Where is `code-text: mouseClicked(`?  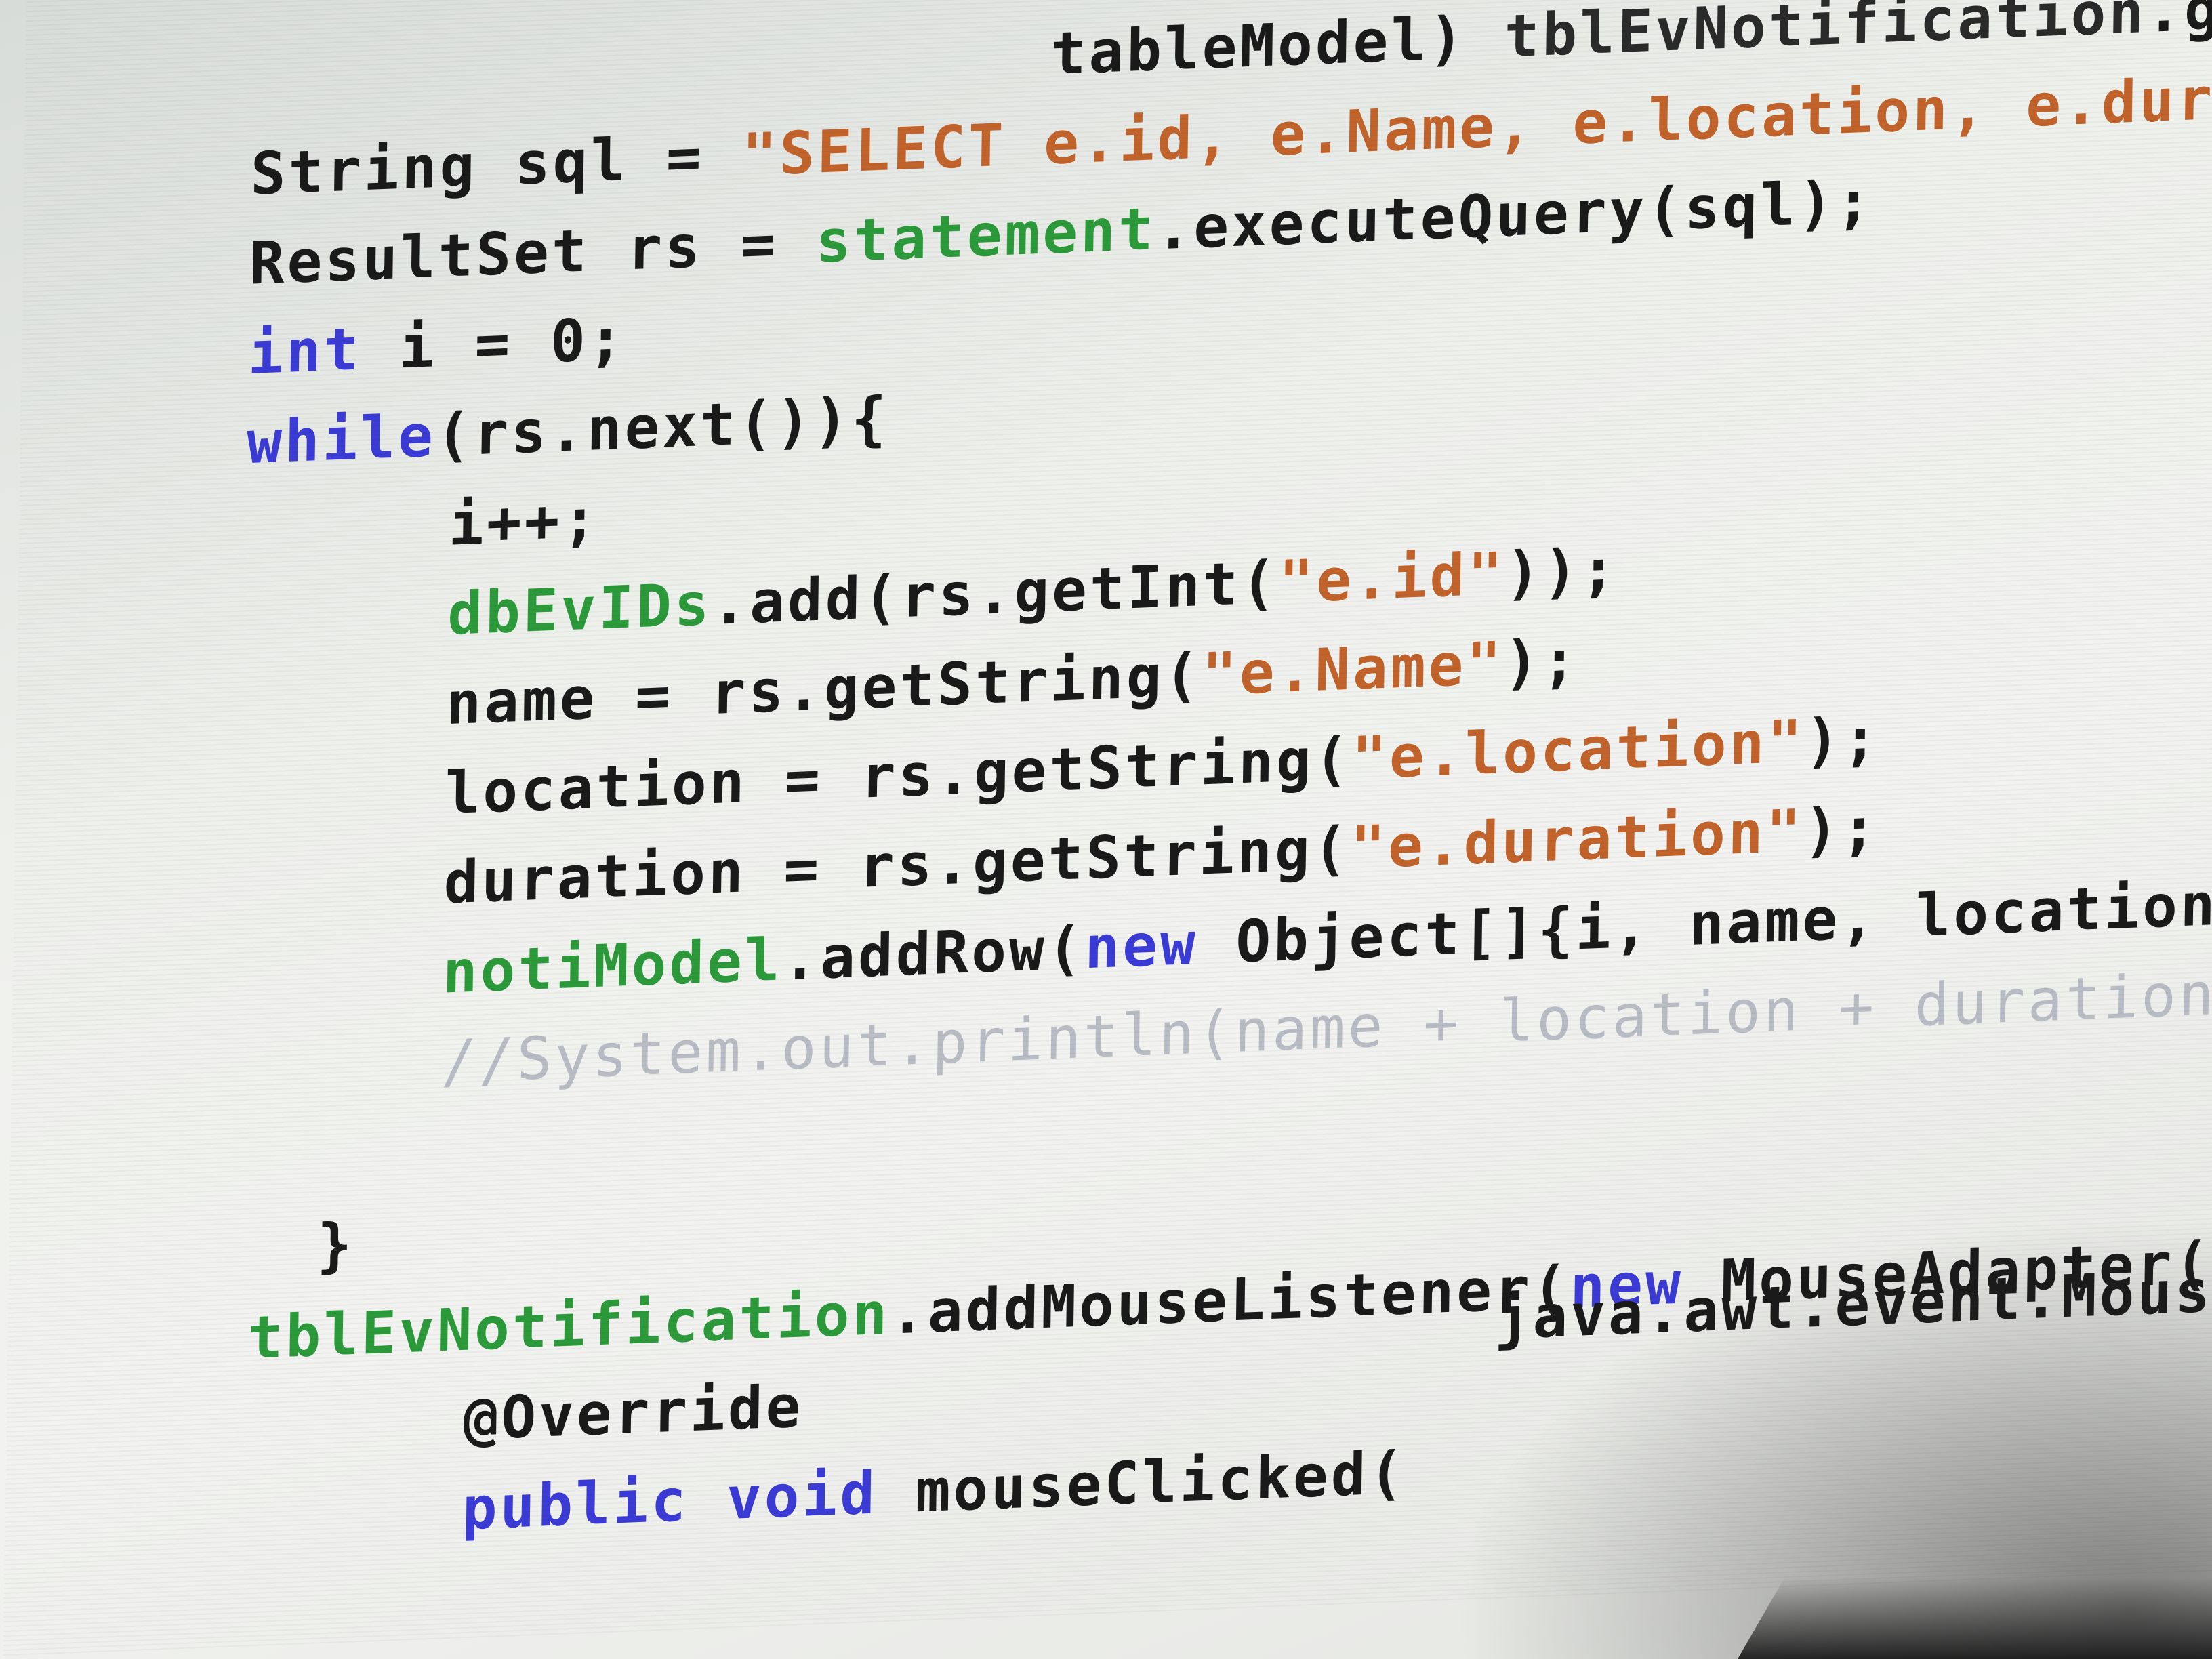
code-text: mouseClicked( is located at coordinates (1142, 1483).